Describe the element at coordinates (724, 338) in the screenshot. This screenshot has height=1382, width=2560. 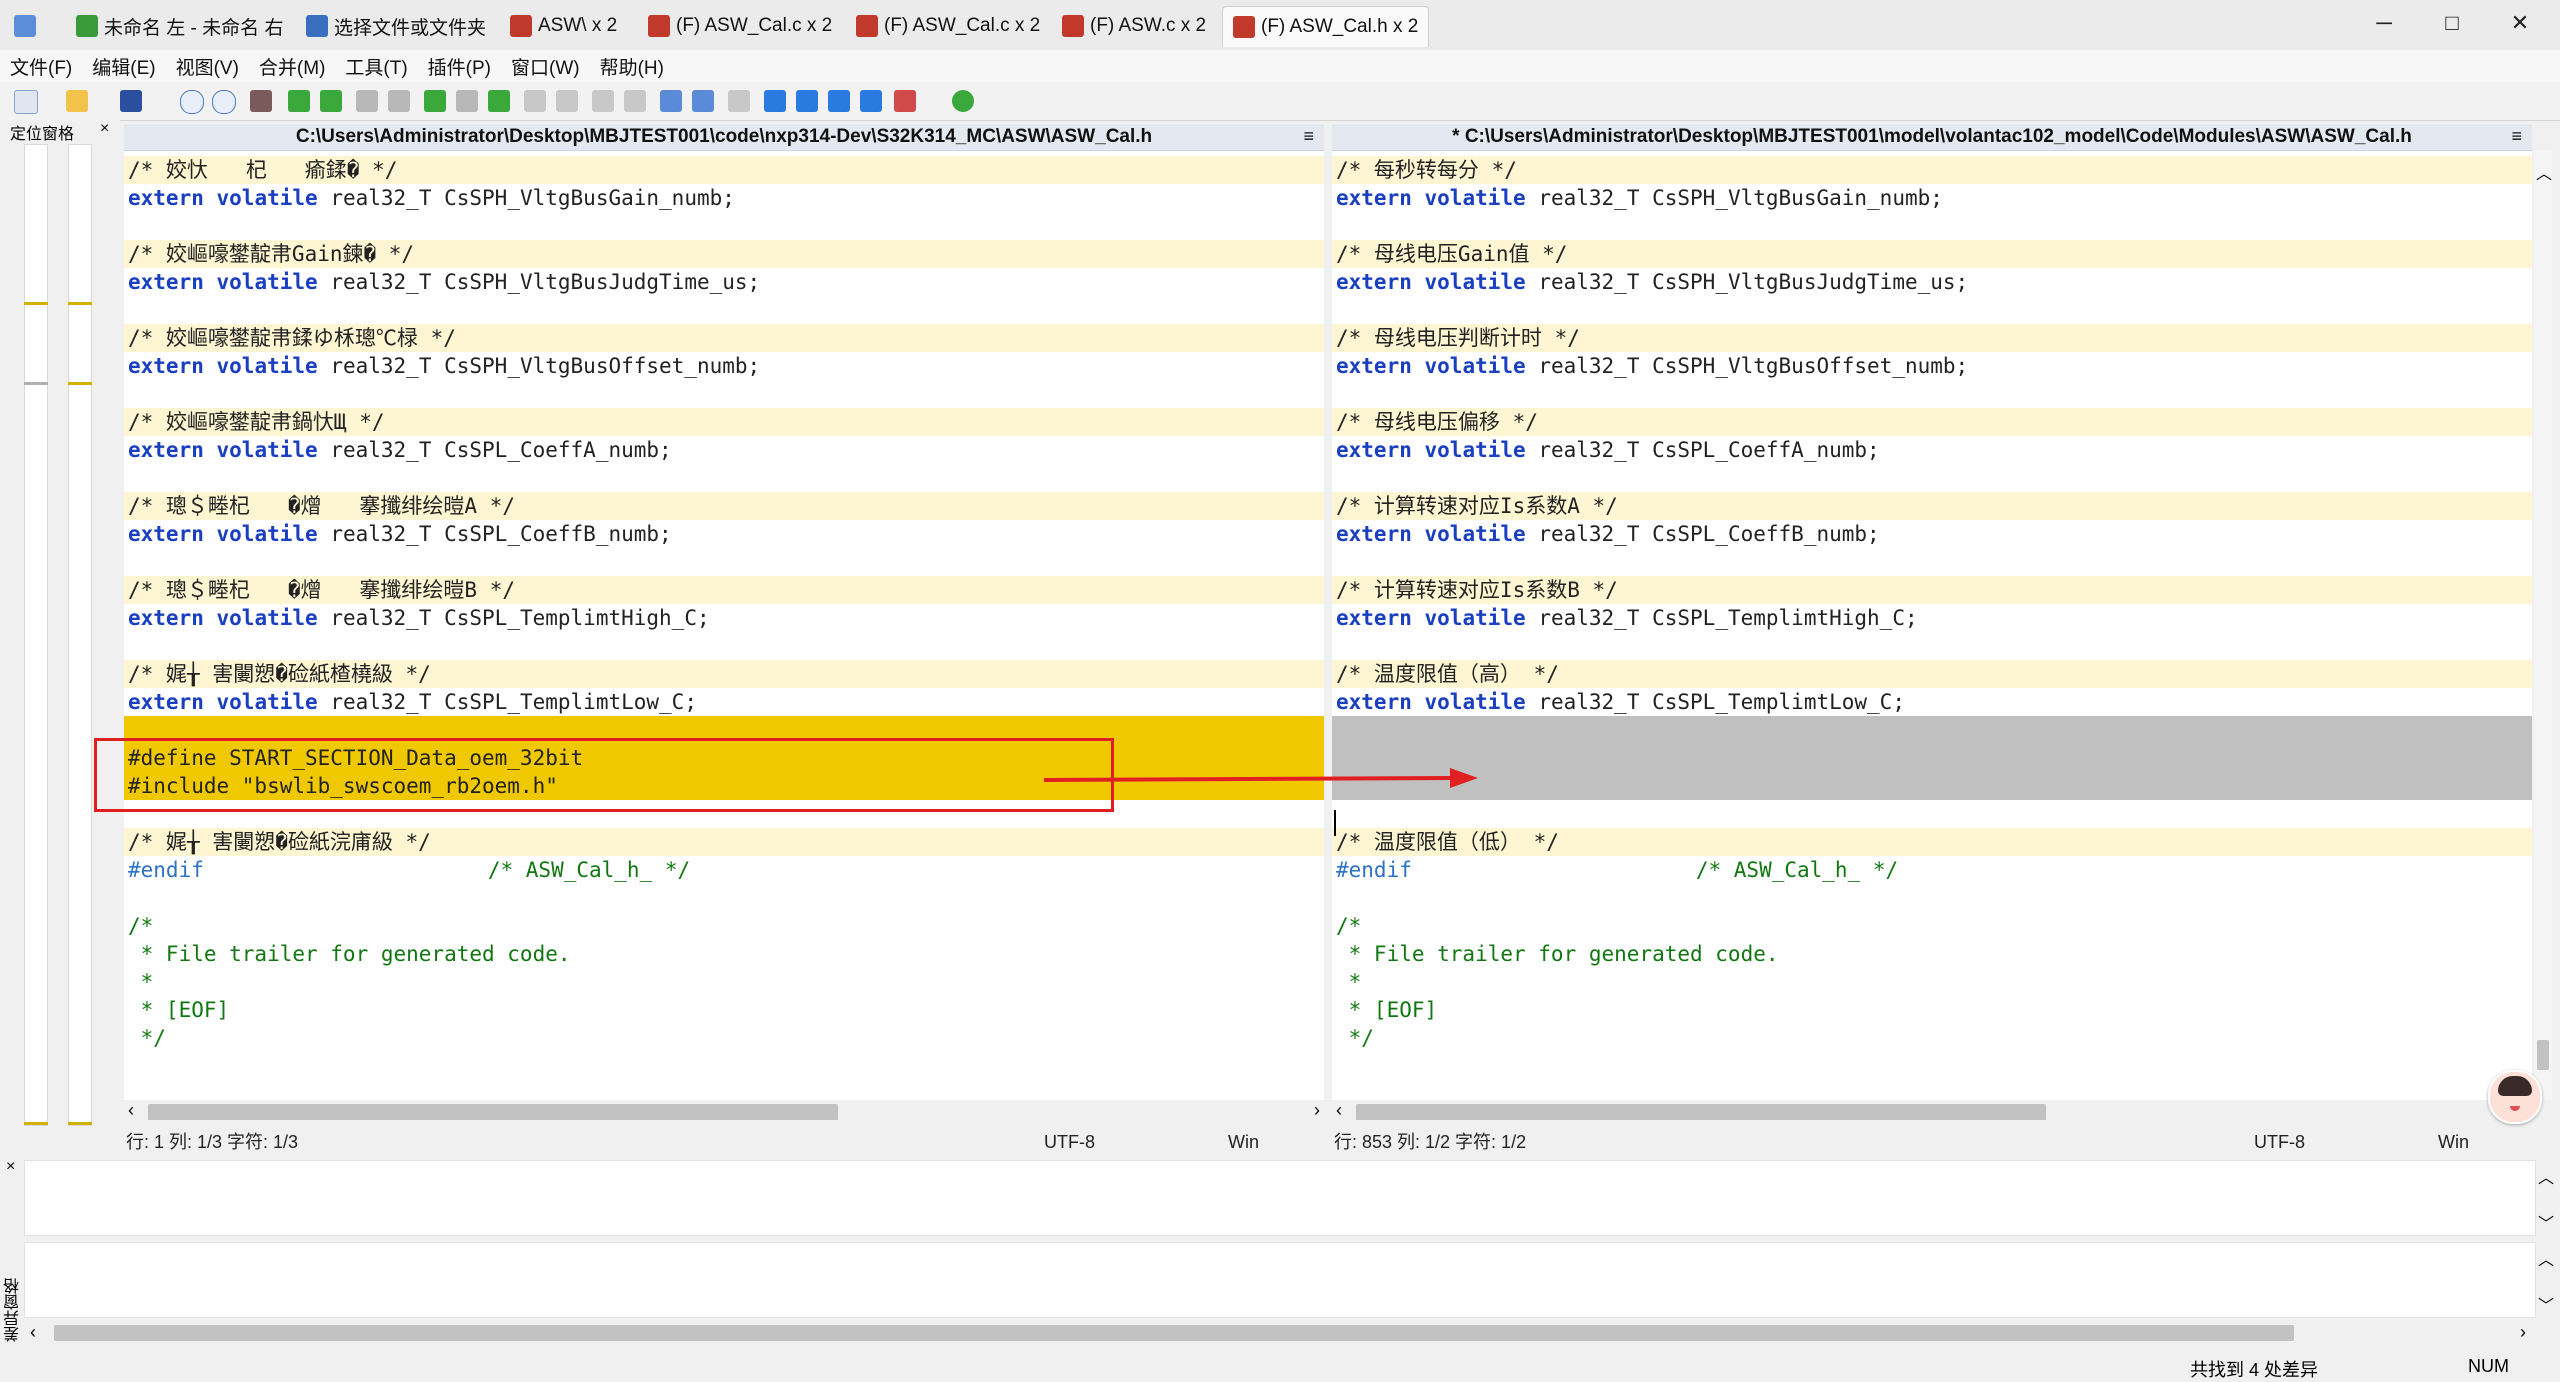
I see `comment-line: /* 姣嶇嚎鐢靛帇鍒ゆ柇璁℃椂 */` at that location.